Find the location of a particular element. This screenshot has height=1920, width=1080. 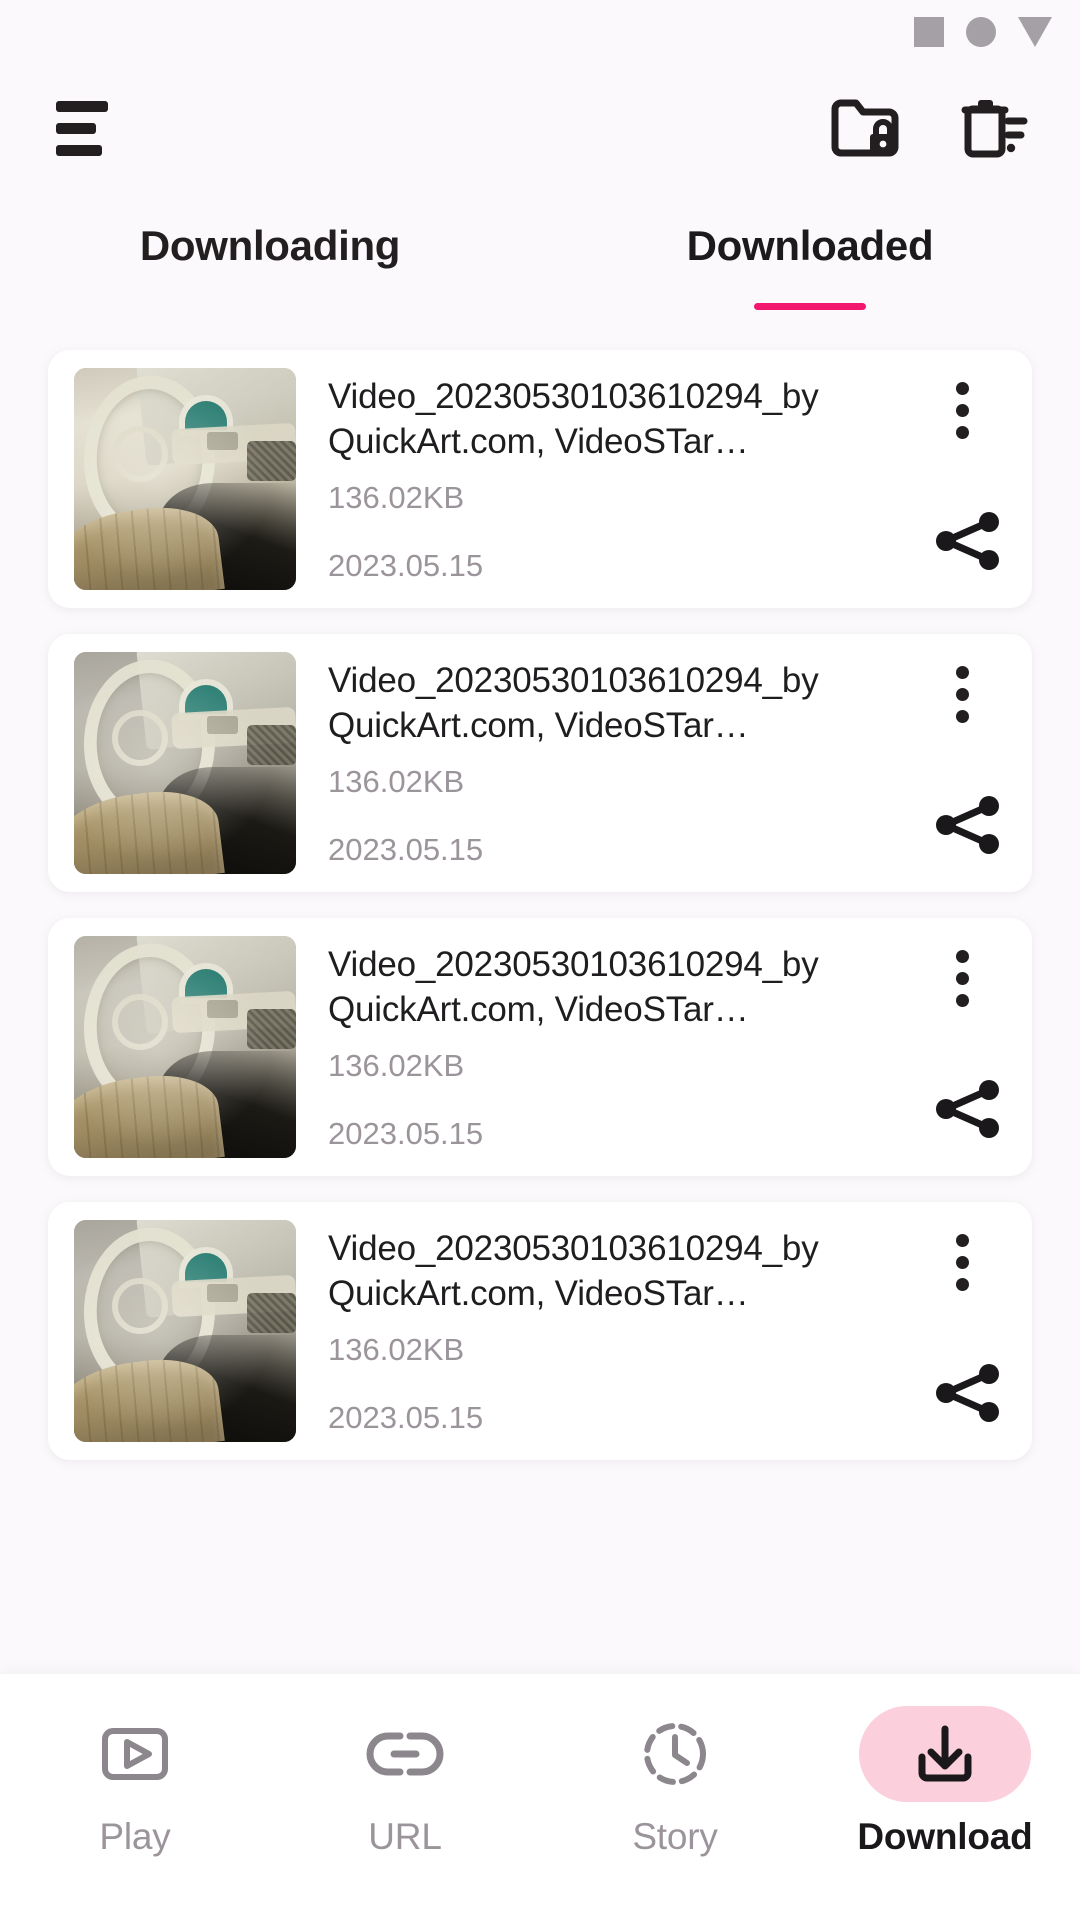

tab-downloaded: Downloaded is located at coordinates (810, 261).